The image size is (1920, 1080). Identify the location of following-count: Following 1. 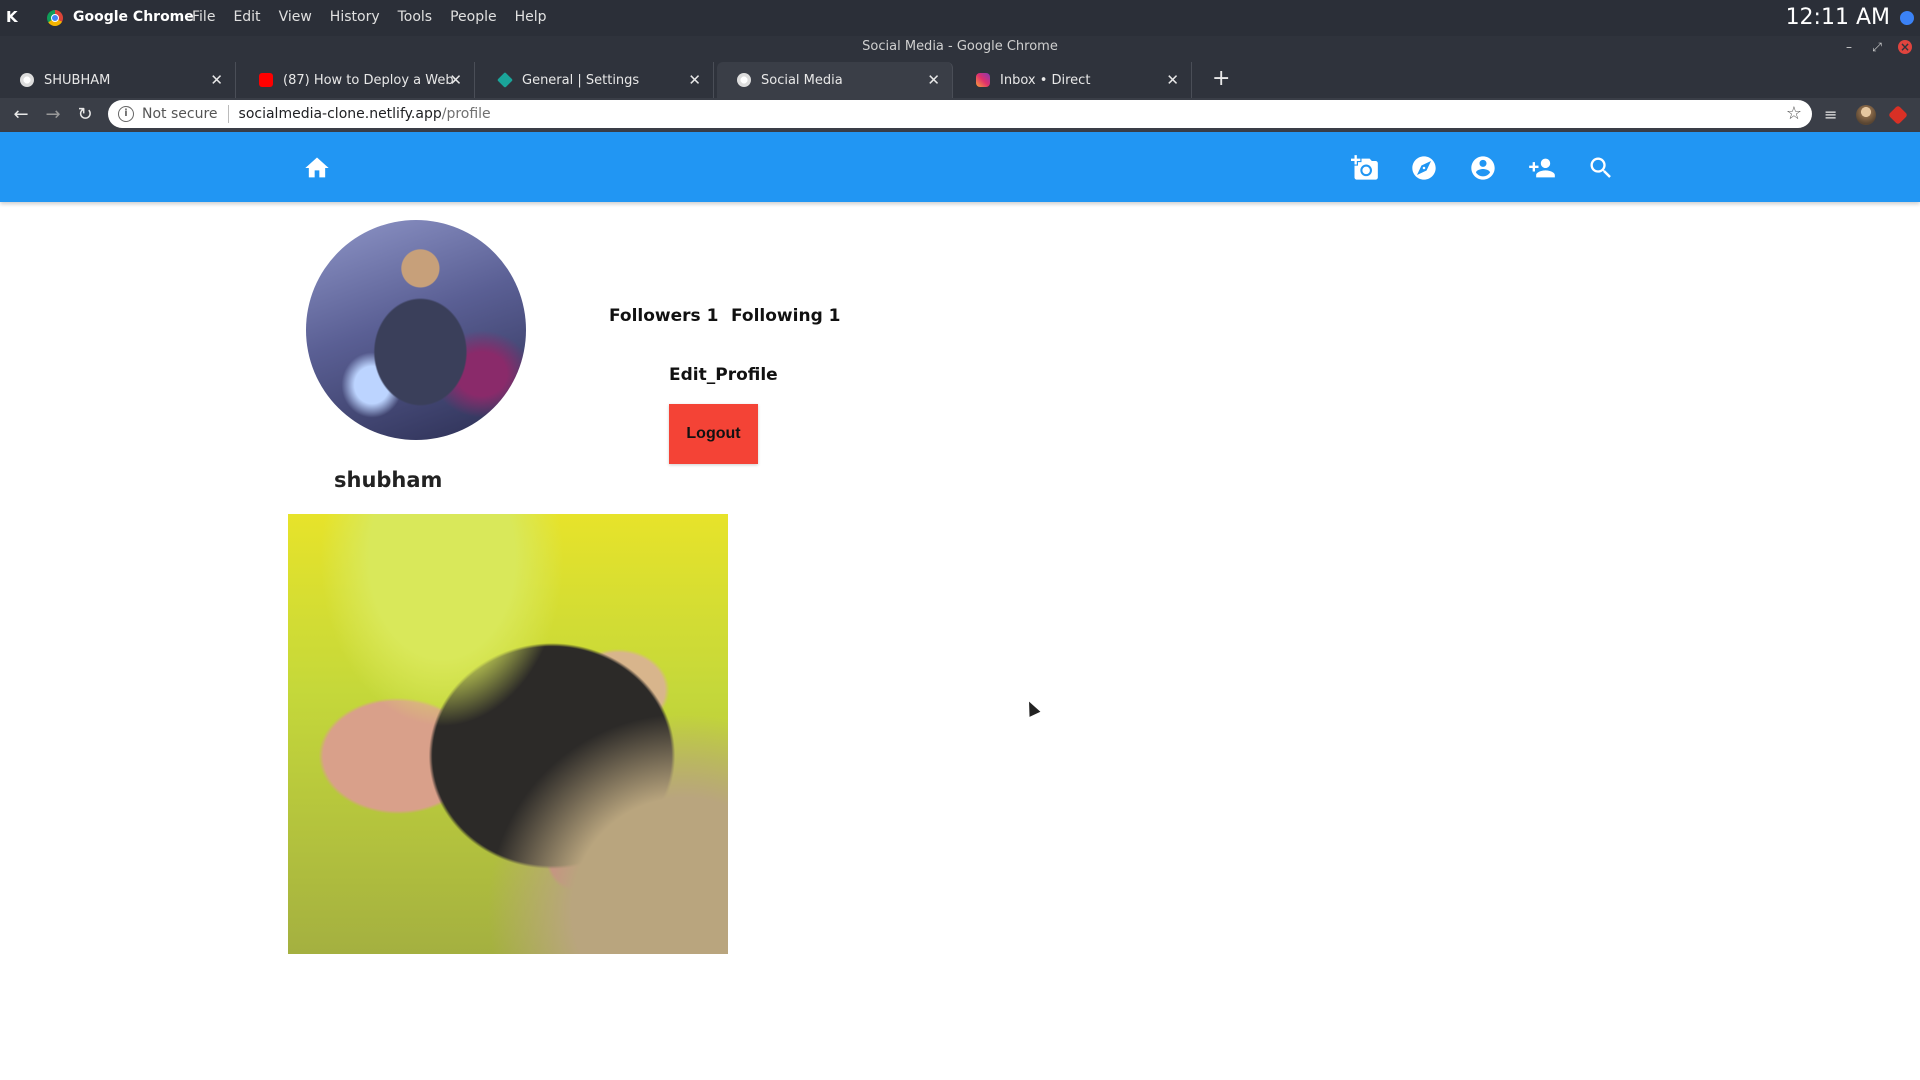
(786, 316).